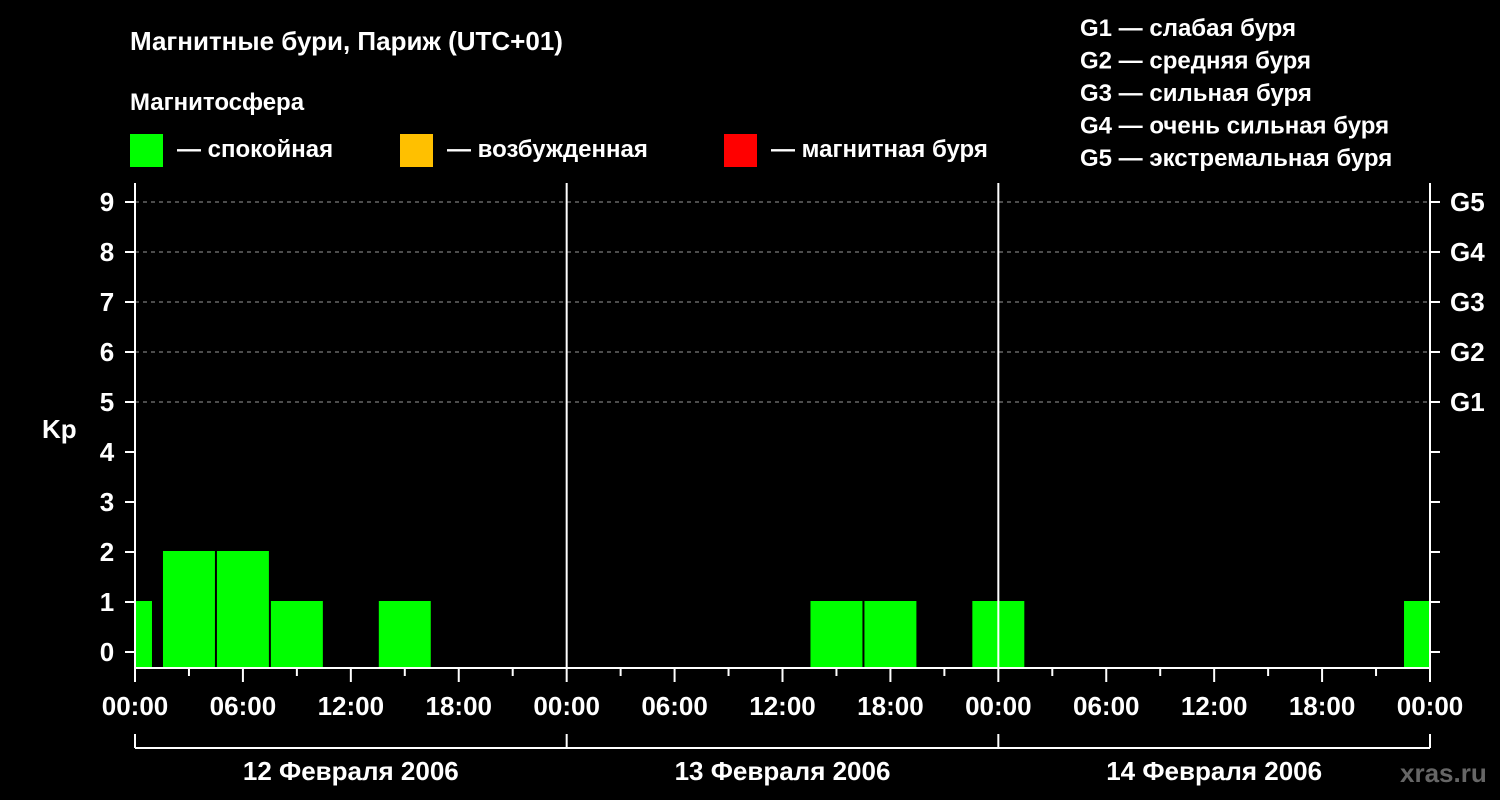 This screenshot has width=1500, height=800. I want to click on g-legend-item-0: G1 — слабая буря, so click(1188, 28).